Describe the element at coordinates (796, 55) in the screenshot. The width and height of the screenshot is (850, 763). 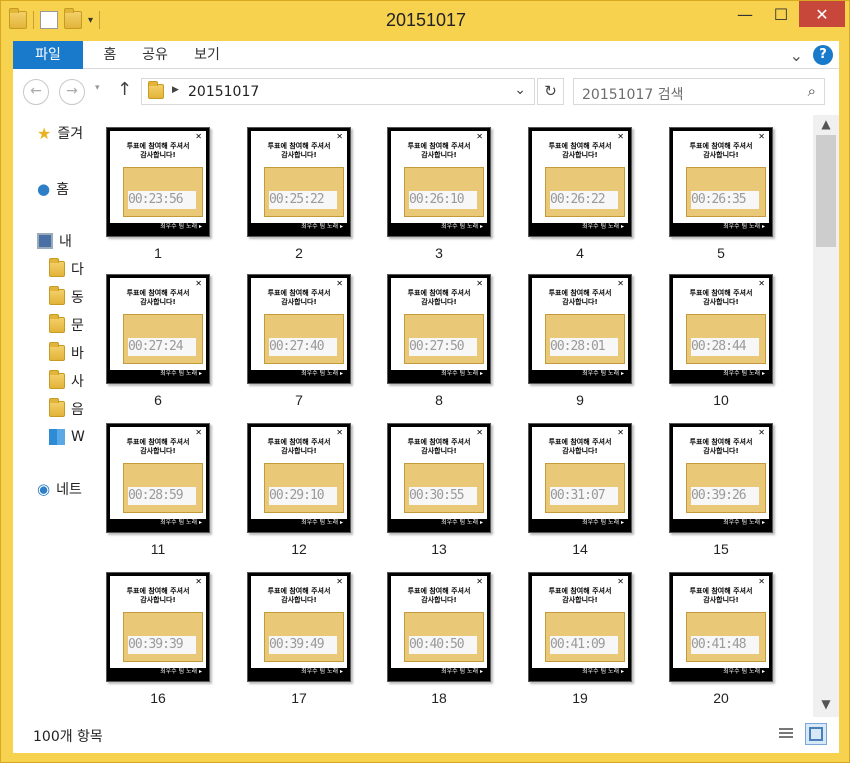
I see `expand-ribbon-icon: ⌄` at that location.